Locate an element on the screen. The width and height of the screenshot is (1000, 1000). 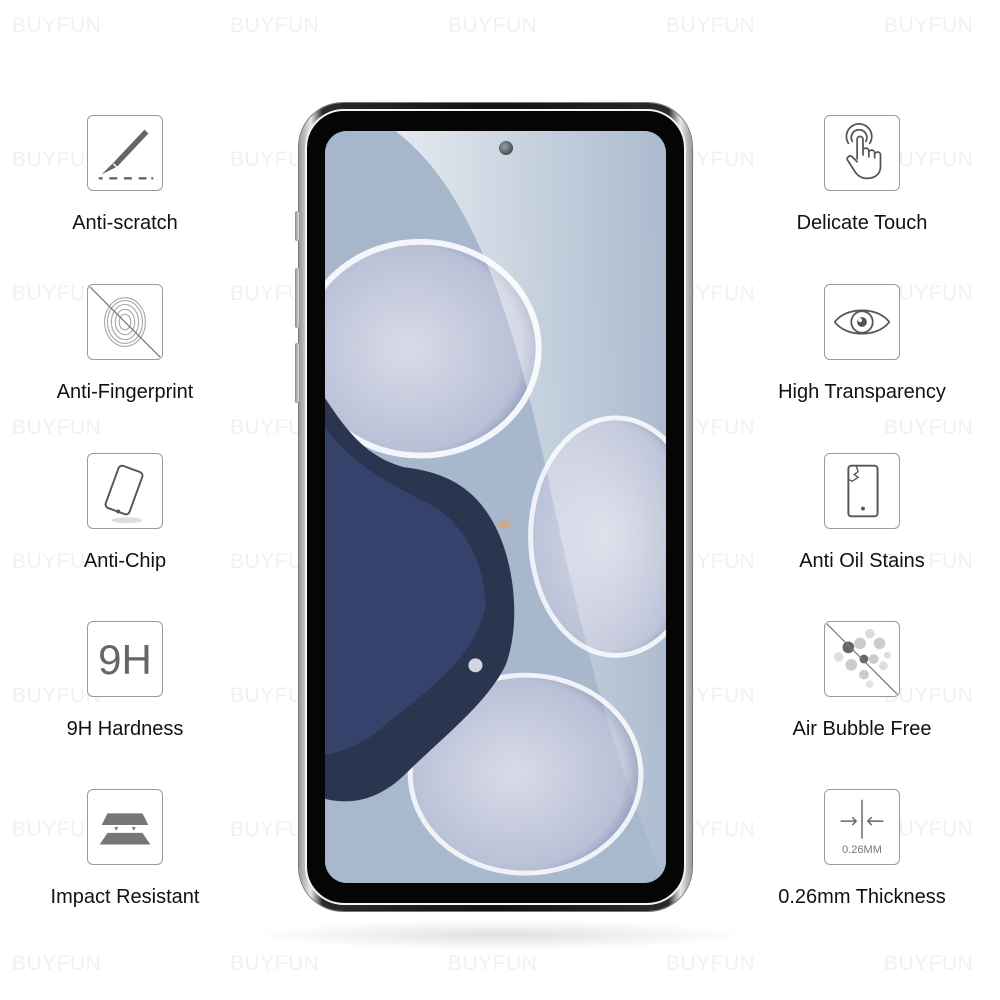
feature-label: Anti-Chip is located at coordinates (125, 561).